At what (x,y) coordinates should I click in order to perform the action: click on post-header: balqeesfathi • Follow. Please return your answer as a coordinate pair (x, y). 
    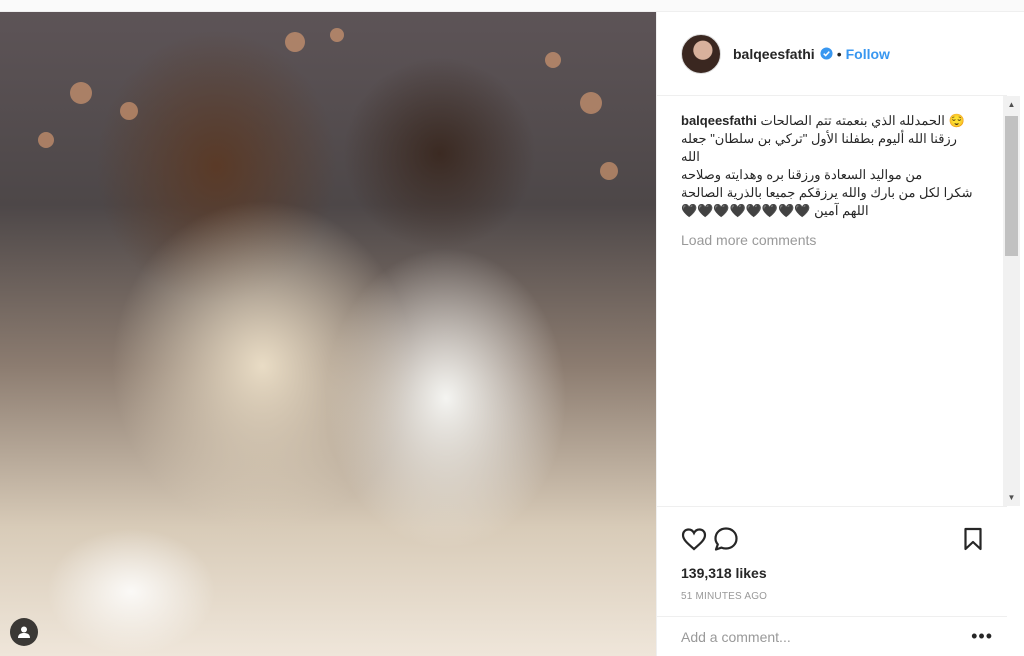
    Looking at the image, I should click on (832, 54).